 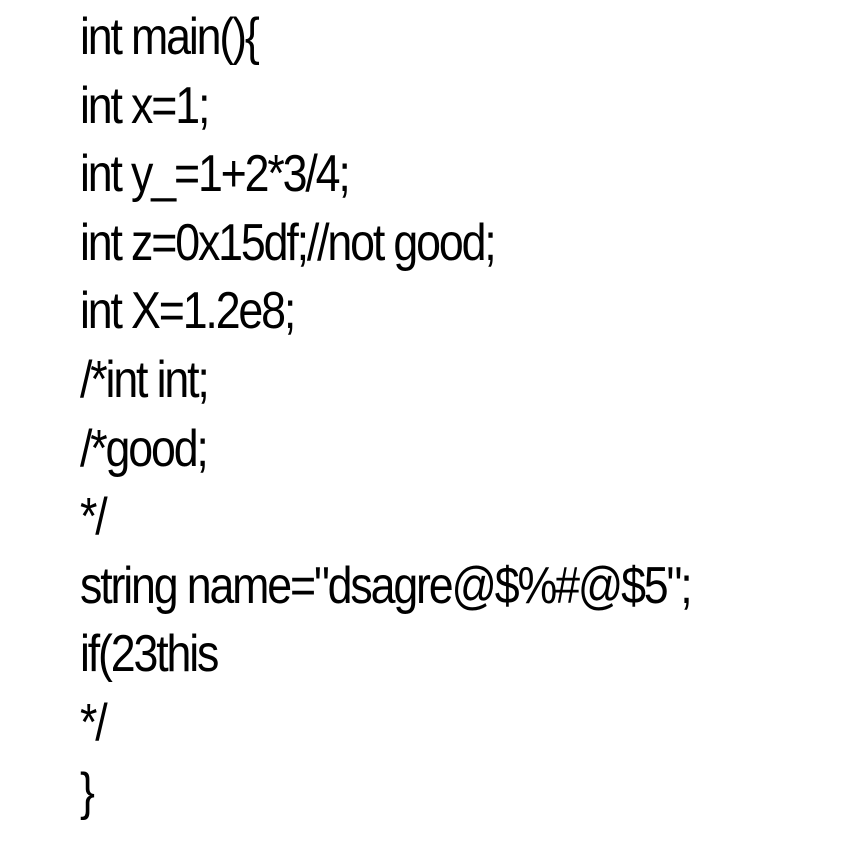 What do you see at coordinates (188, 311) in the screenshot?
I see `code-line-5: int X=1.2e8;` at bounding box center [188, 311].